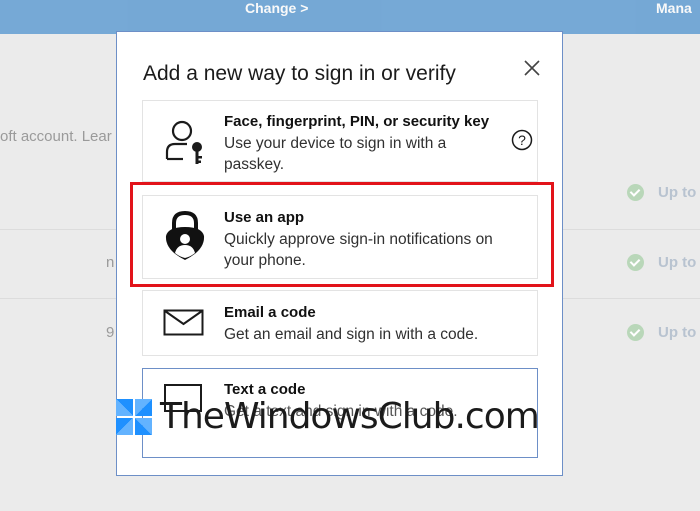 This screenshot has height=511, width=700. What do you see at coordinates (350, 416) in the screenshot?
I see `watermark-text: TheWindowsClub.com` at bounding box center [350, 416].